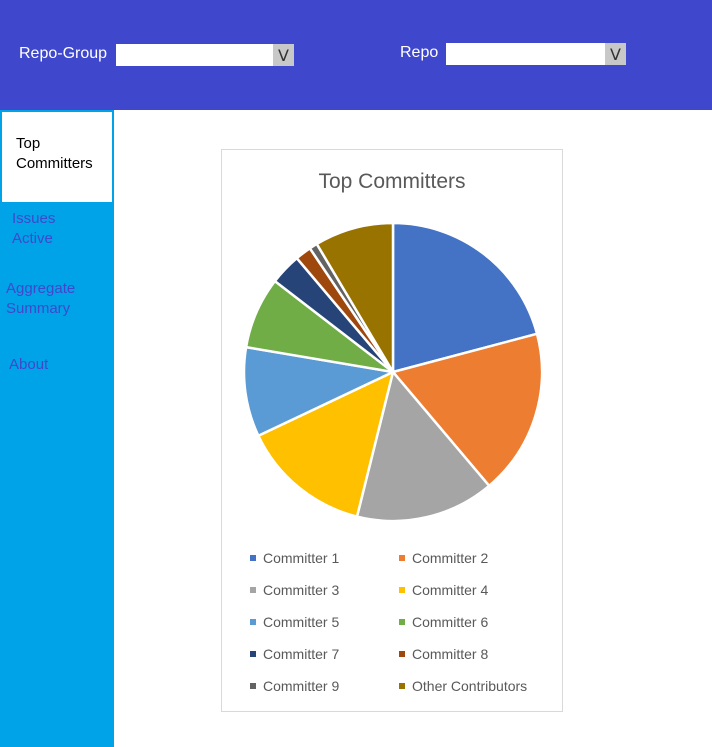 This screenshot has width=712, height=747. Describe the element at coordinates (57, 229) in the screenshot. I see `nav-item-issues-active: Issues Active` at that location.